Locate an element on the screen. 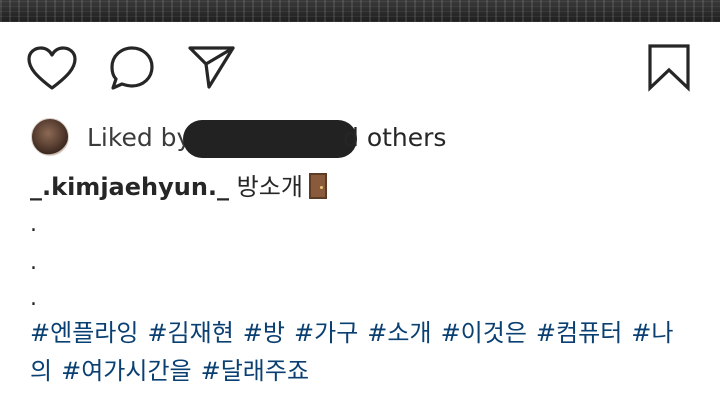 The width and height of the screenshot is (720, 405). likes-prefix-text: Liked by is located at coordinates (139, 138).